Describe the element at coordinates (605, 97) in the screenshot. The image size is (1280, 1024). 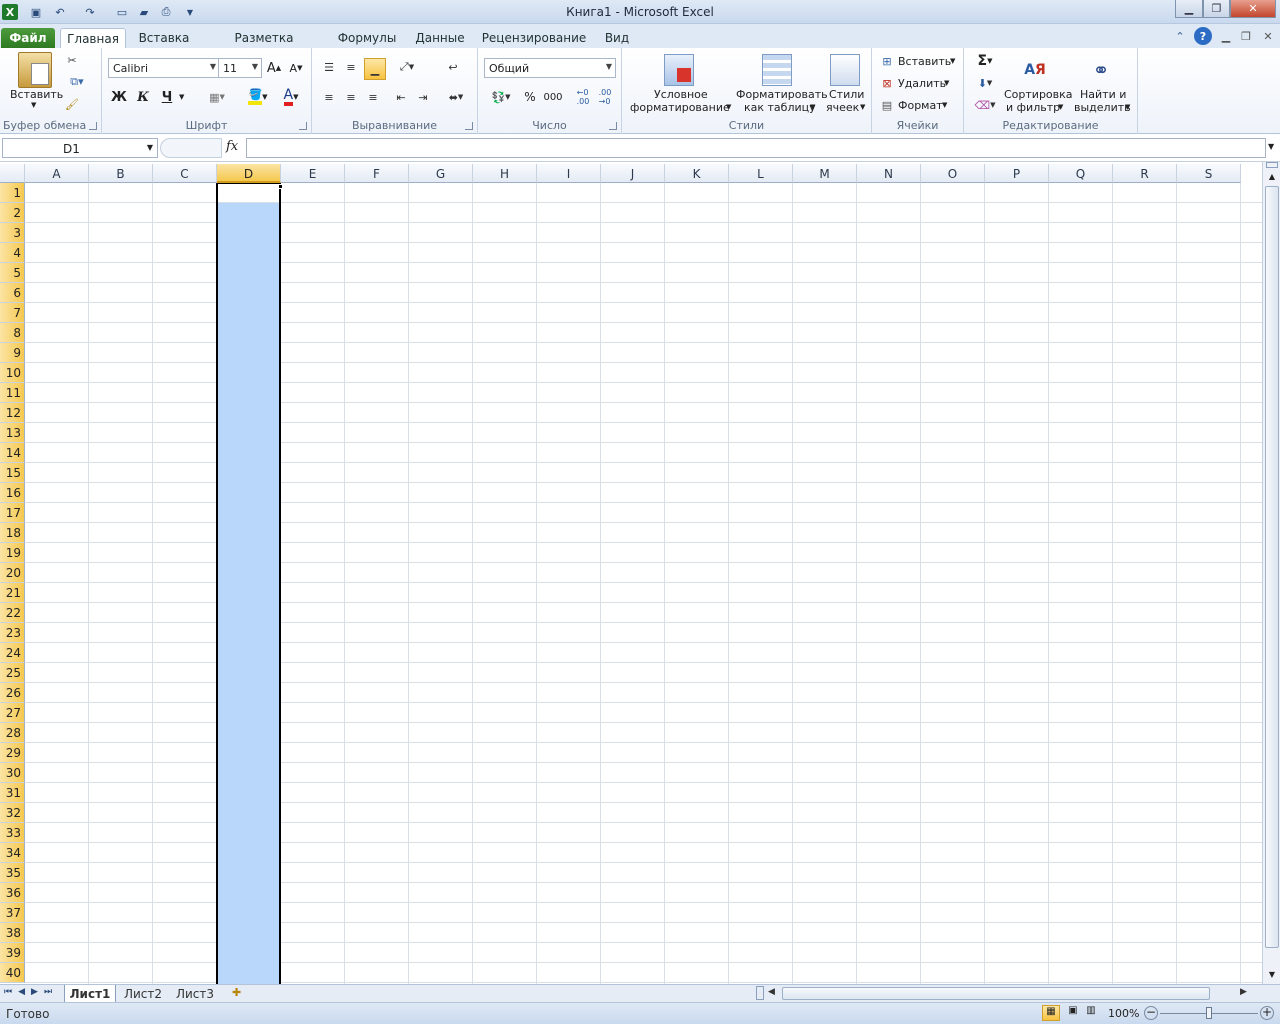
I see `decrease-decimal-icon: .00 →0` at that location.